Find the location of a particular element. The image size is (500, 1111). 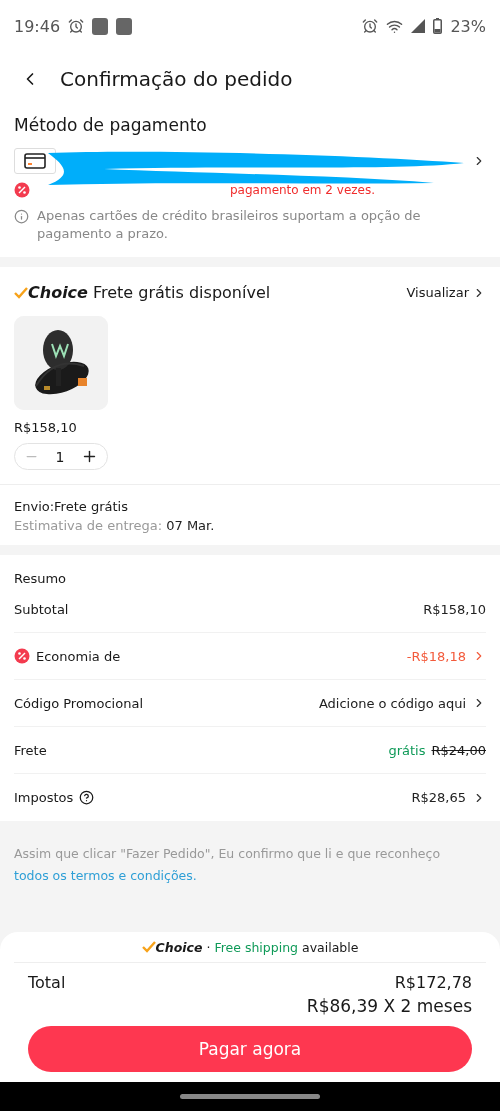

home-handle is located at coordinates (250, 1096).